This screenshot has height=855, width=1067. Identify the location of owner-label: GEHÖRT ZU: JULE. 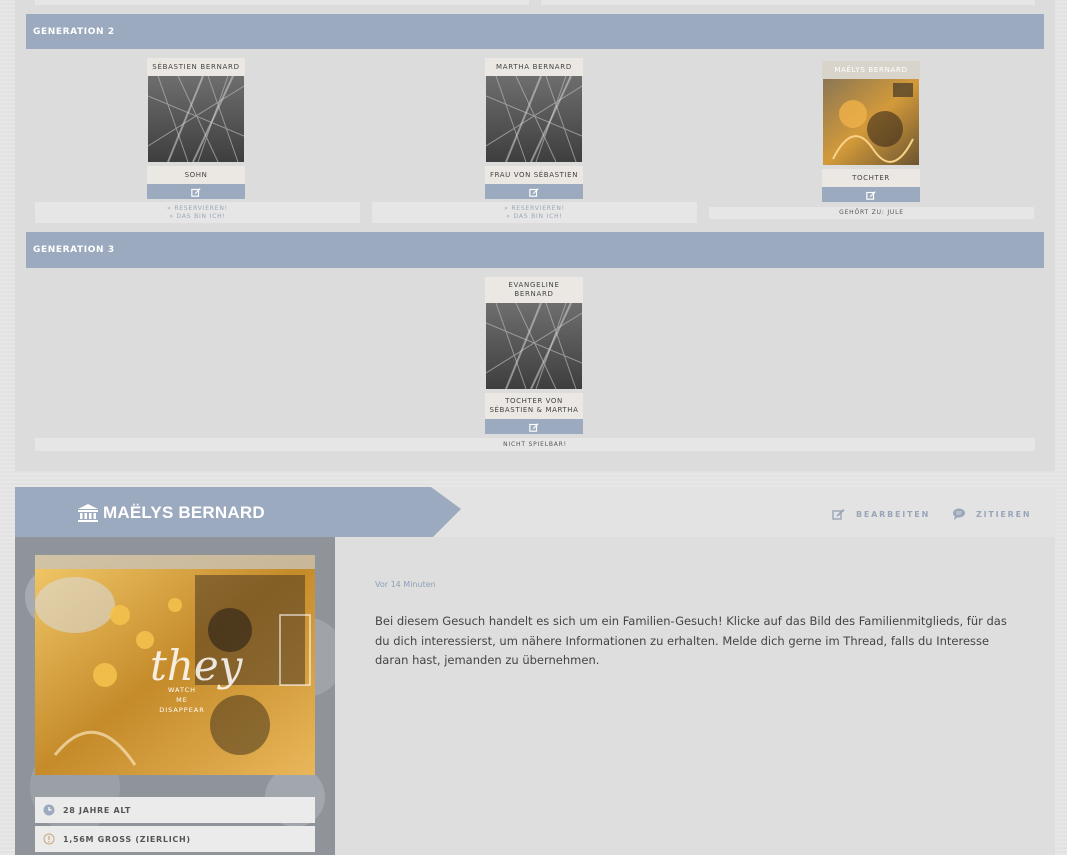
(871, 212).